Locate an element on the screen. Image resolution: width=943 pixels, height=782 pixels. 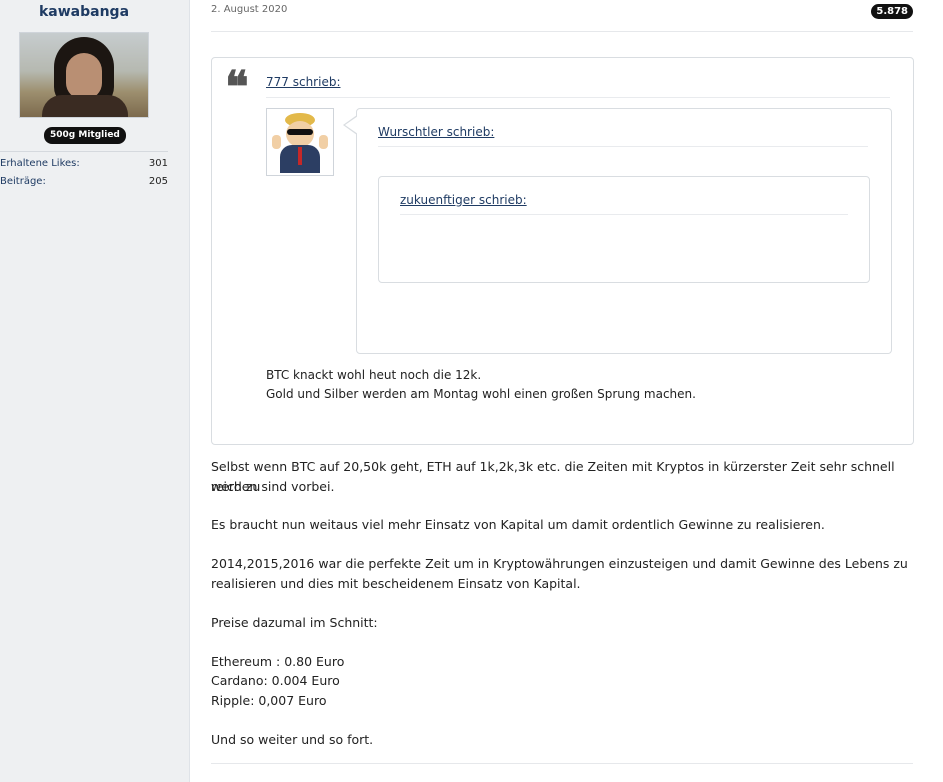
sidebar-pointer is located at coordinates (180, 46).